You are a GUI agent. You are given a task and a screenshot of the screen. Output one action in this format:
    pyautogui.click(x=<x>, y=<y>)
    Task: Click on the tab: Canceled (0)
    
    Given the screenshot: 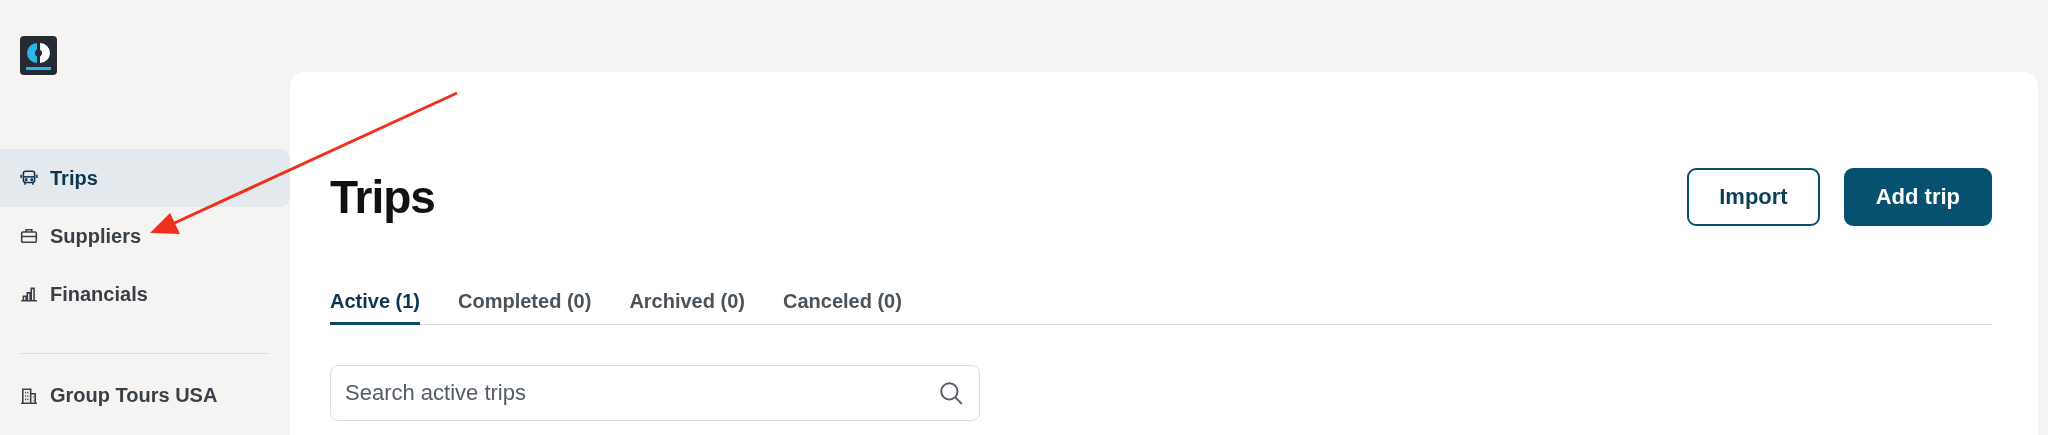 What is the action you would take?
    pyautogui.click(x=842, y=303)
    